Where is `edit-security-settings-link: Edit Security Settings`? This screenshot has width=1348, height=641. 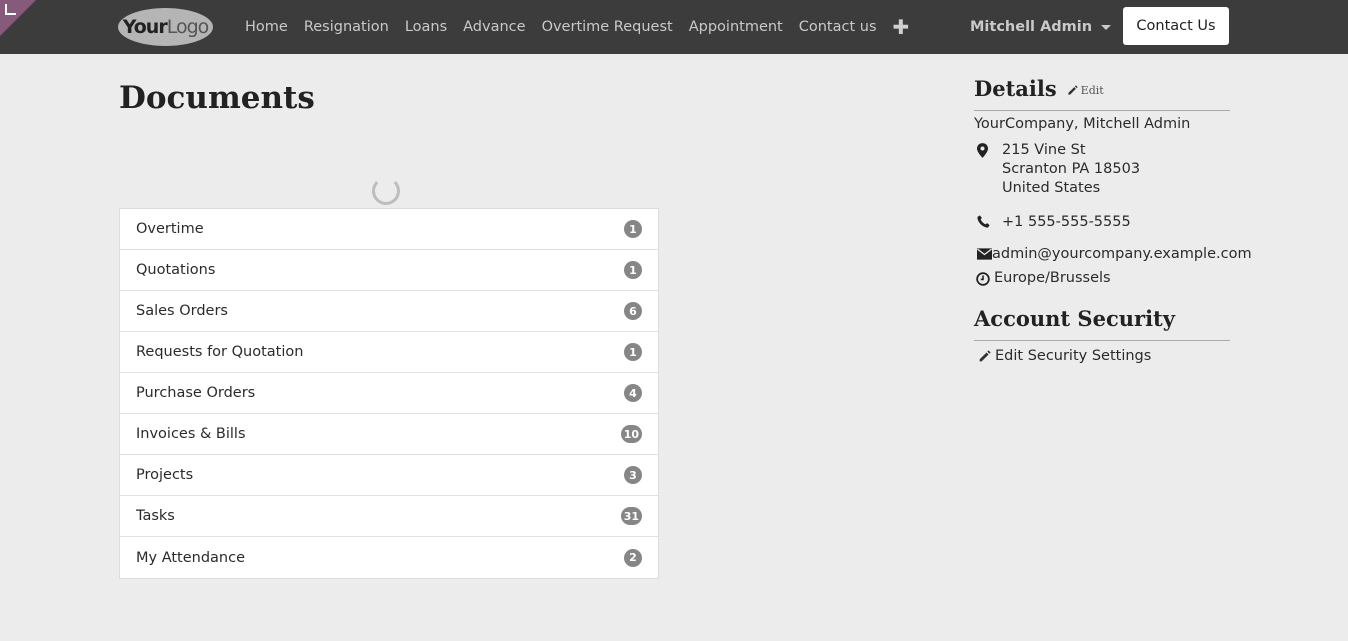 edit-security-settings-link: Edit Security Settings is located at coordinates (1102, 356).